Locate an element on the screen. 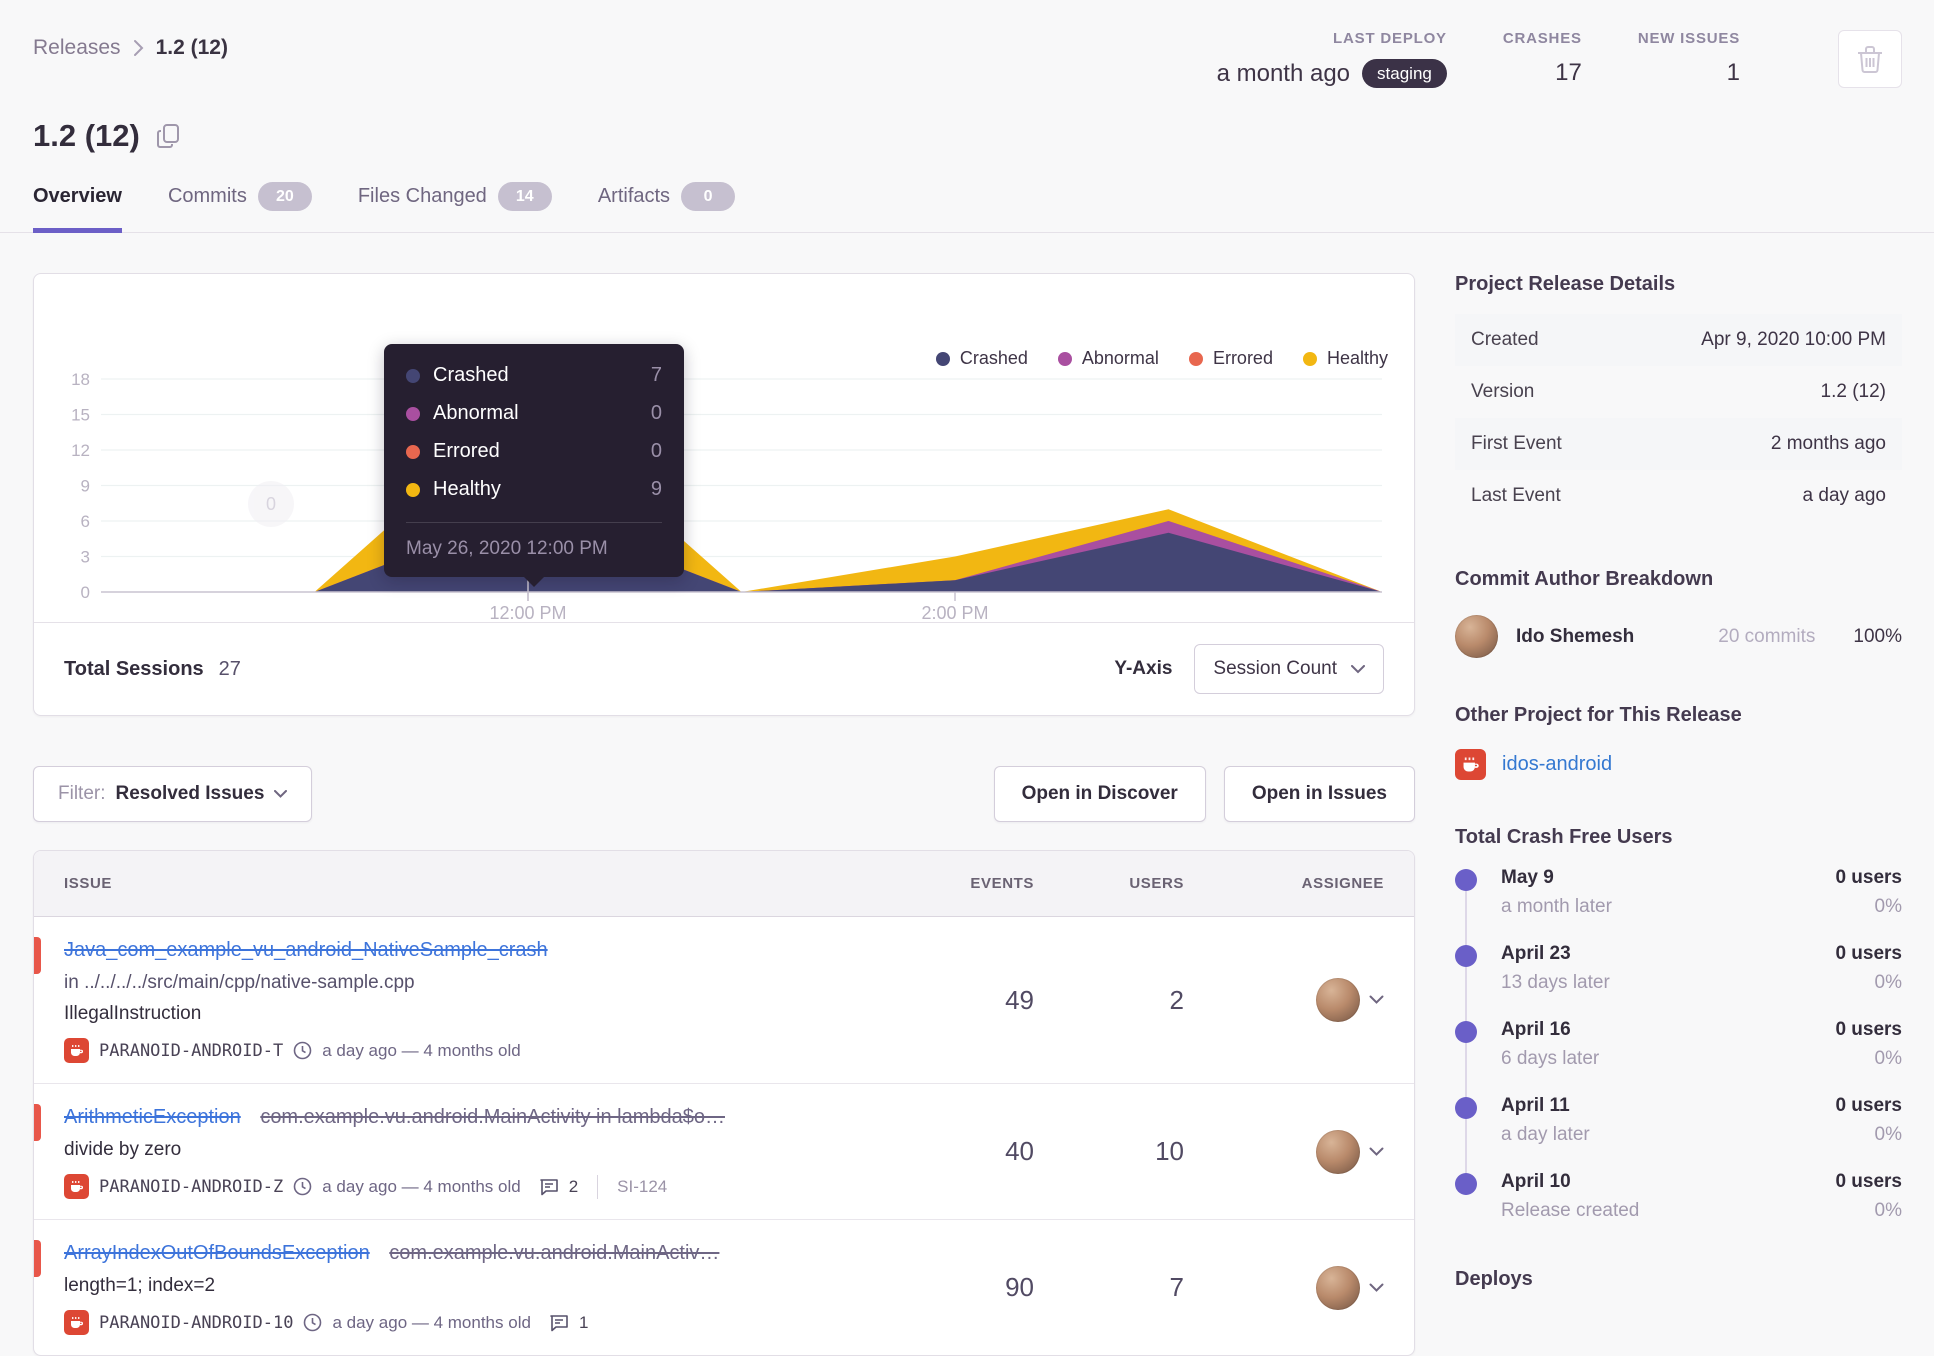 This screenshot has width=1934, height=1356. artifacts-count-badge: 0 is located at coordinates (708, 196).